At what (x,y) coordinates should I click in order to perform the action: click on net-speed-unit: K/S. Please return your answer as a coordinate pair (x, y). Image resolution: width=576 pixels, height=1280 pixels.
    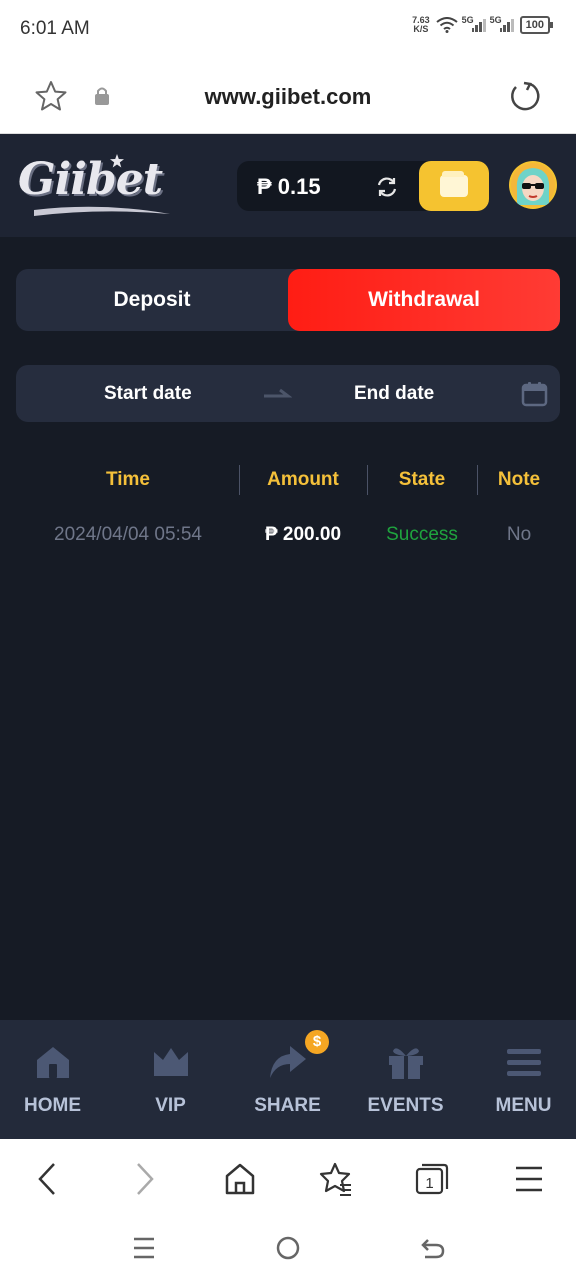
    Looking at the image, I should click on (421, 29).